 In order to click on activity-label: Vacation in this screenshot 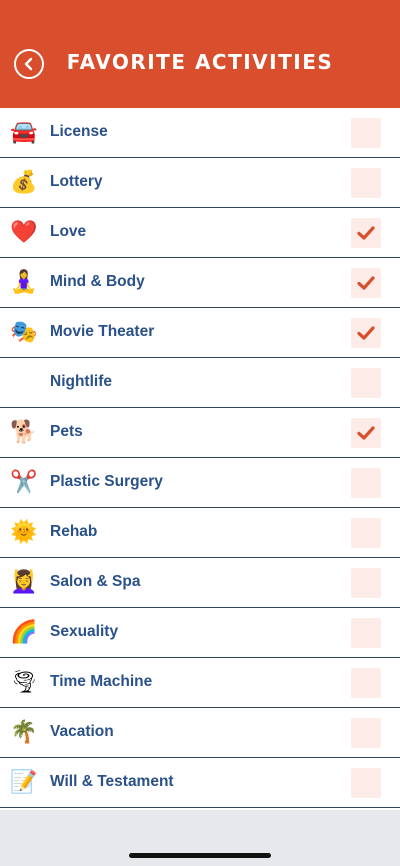, I will do `click(82, 731)`.